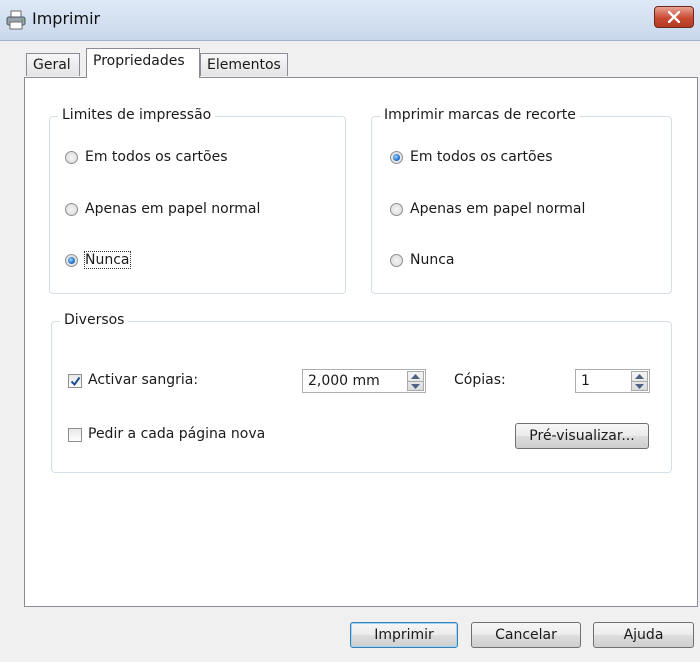  I want to click on close-icon, so click(674, 17).